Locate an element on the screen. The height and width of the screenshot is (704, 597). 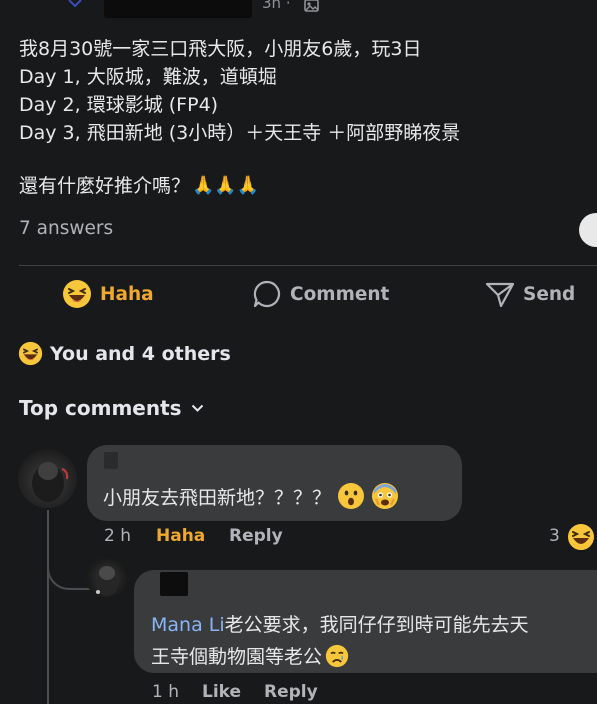
comment-timestamp: 2 h is located at coordinates (117, 536).